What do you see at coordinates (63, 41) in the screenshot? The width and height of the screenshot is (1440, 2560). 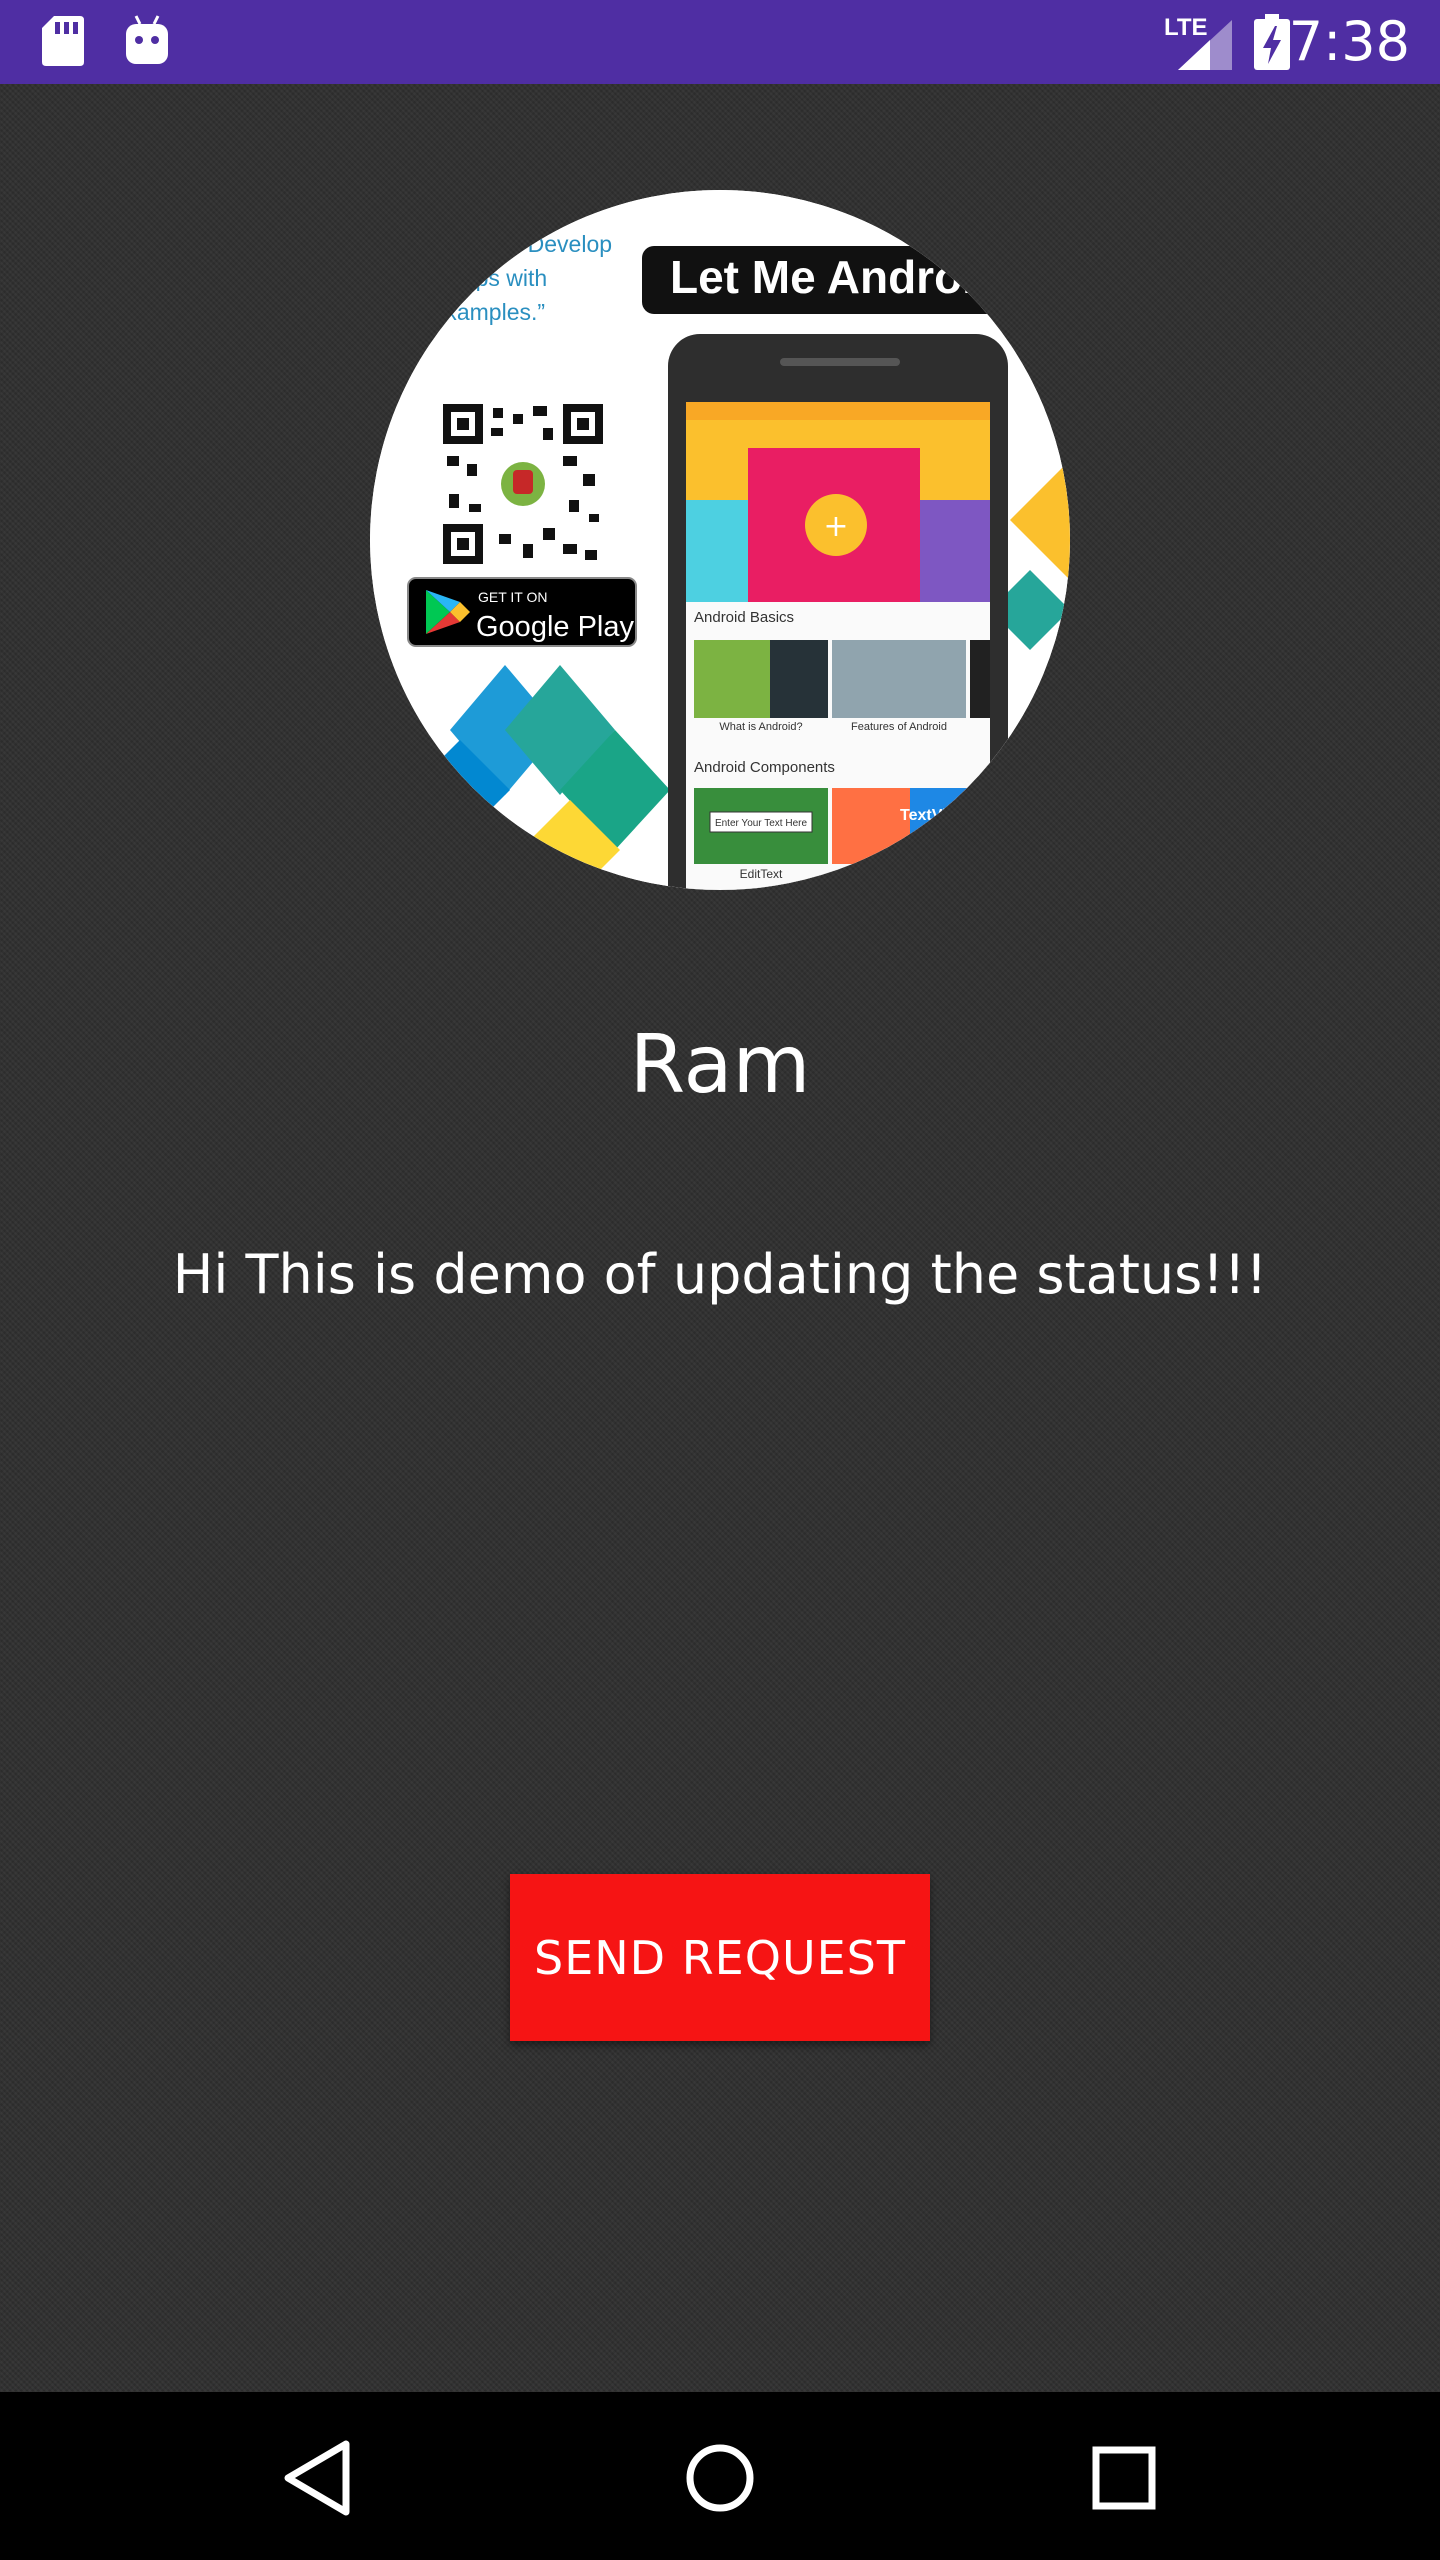 I see `sd-card-icon` at bounding box center [63, 41].